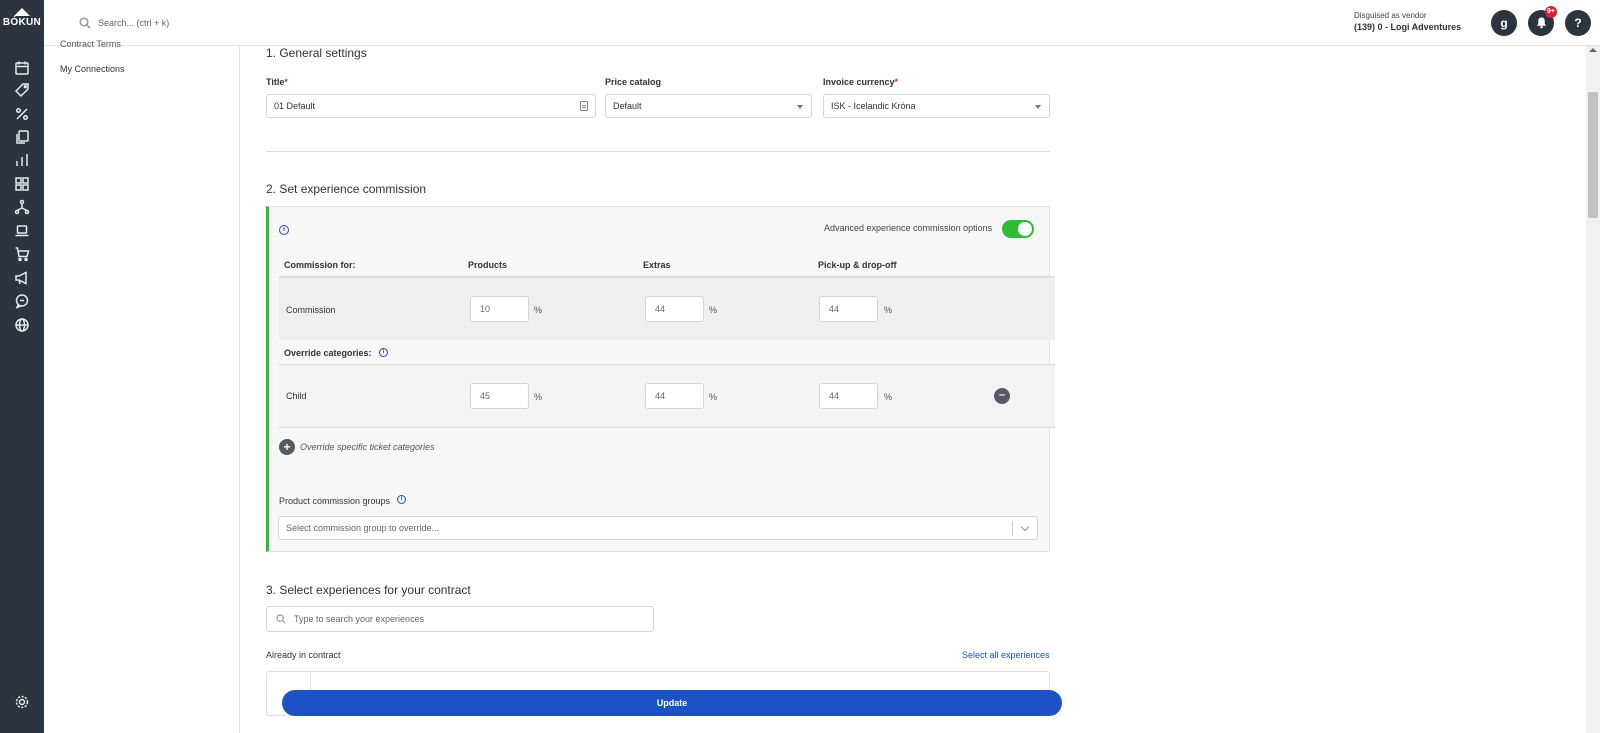  What do you see at coordinates (311, 310) in the screenshot?
I see `commission-row-label: Commission` at bounding box center [311, 310].